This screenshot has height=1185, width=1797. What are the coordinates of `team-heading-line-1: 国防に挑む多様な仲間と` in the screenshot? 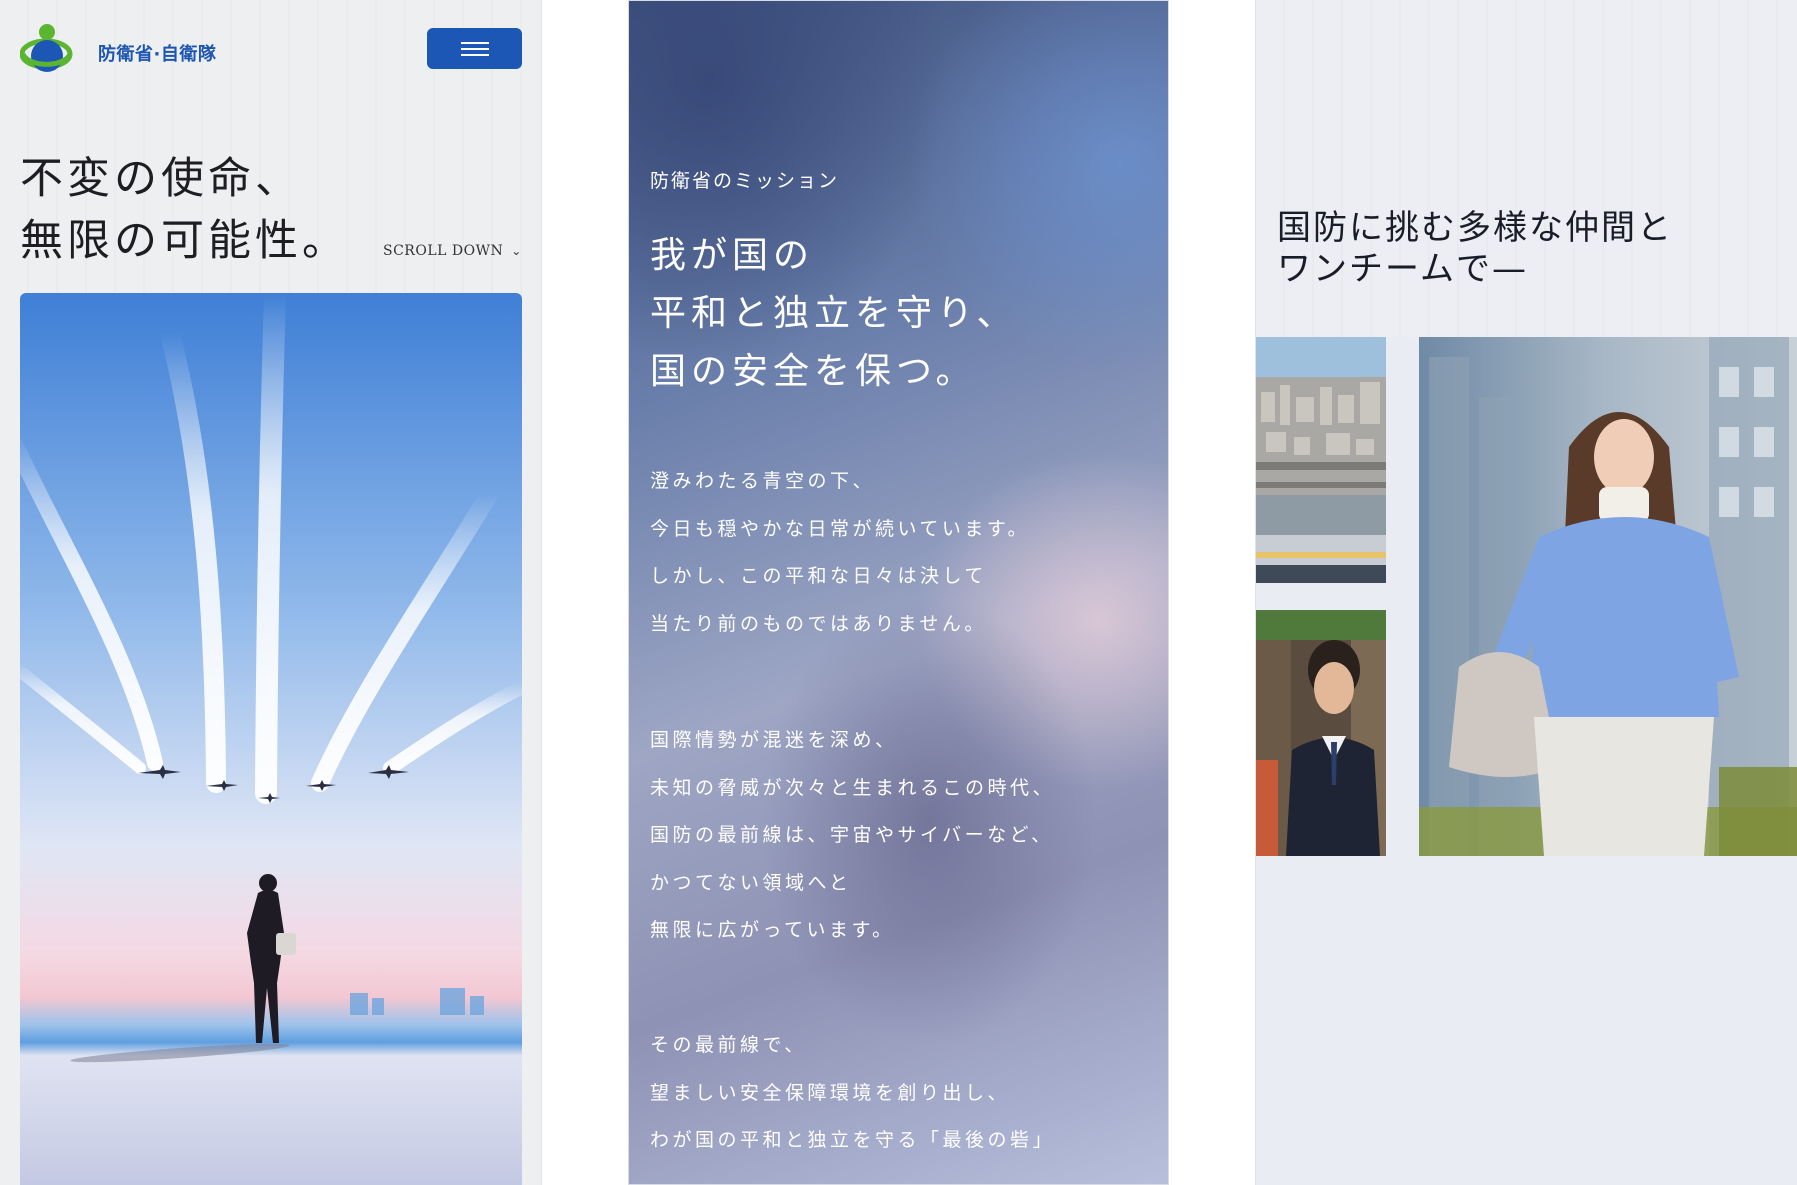 It's located at (1475, 228).